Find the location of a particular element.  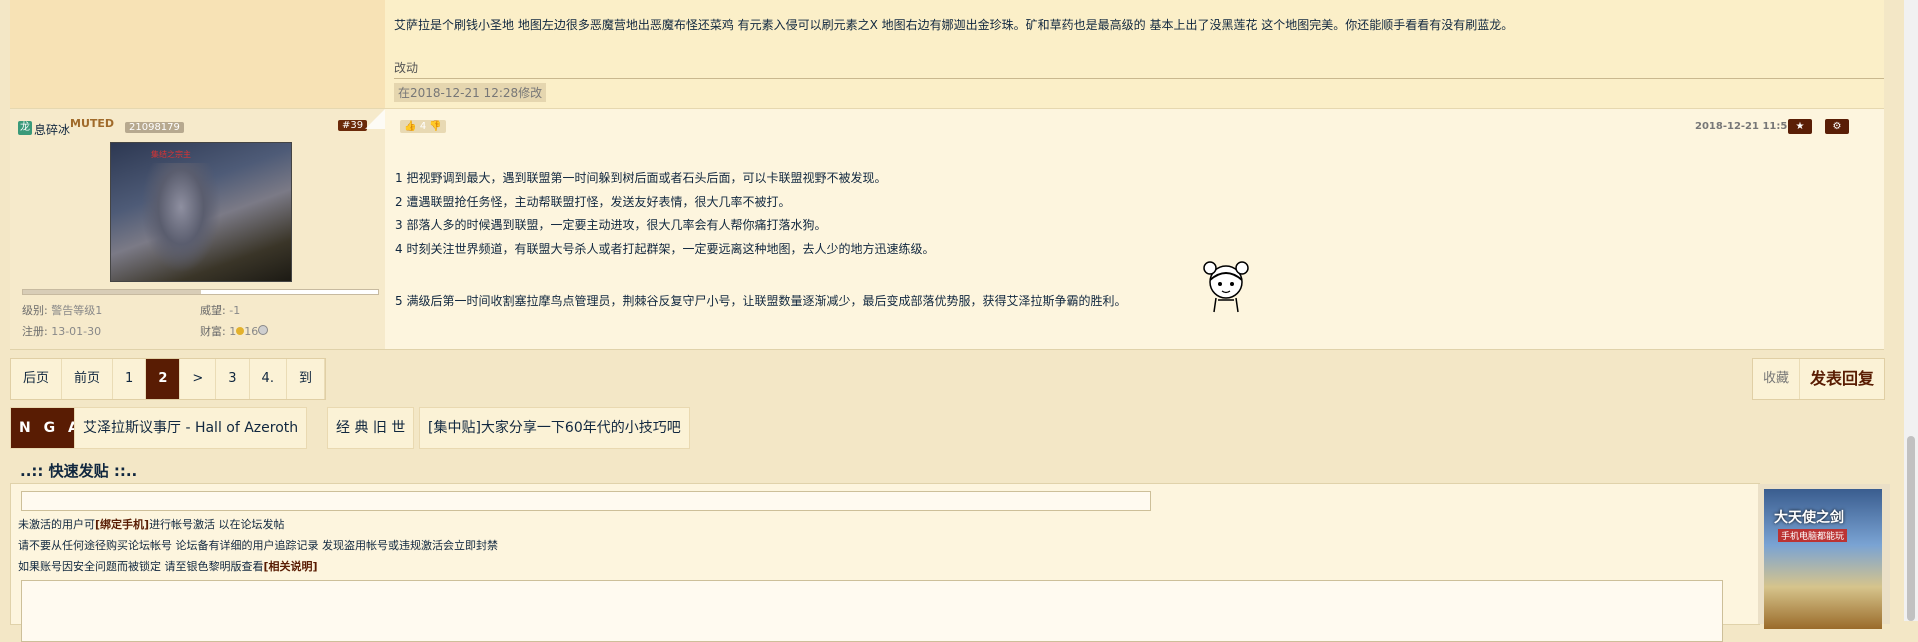

prestige-stat: 威望: -1 is located at coordinates (220, 310).